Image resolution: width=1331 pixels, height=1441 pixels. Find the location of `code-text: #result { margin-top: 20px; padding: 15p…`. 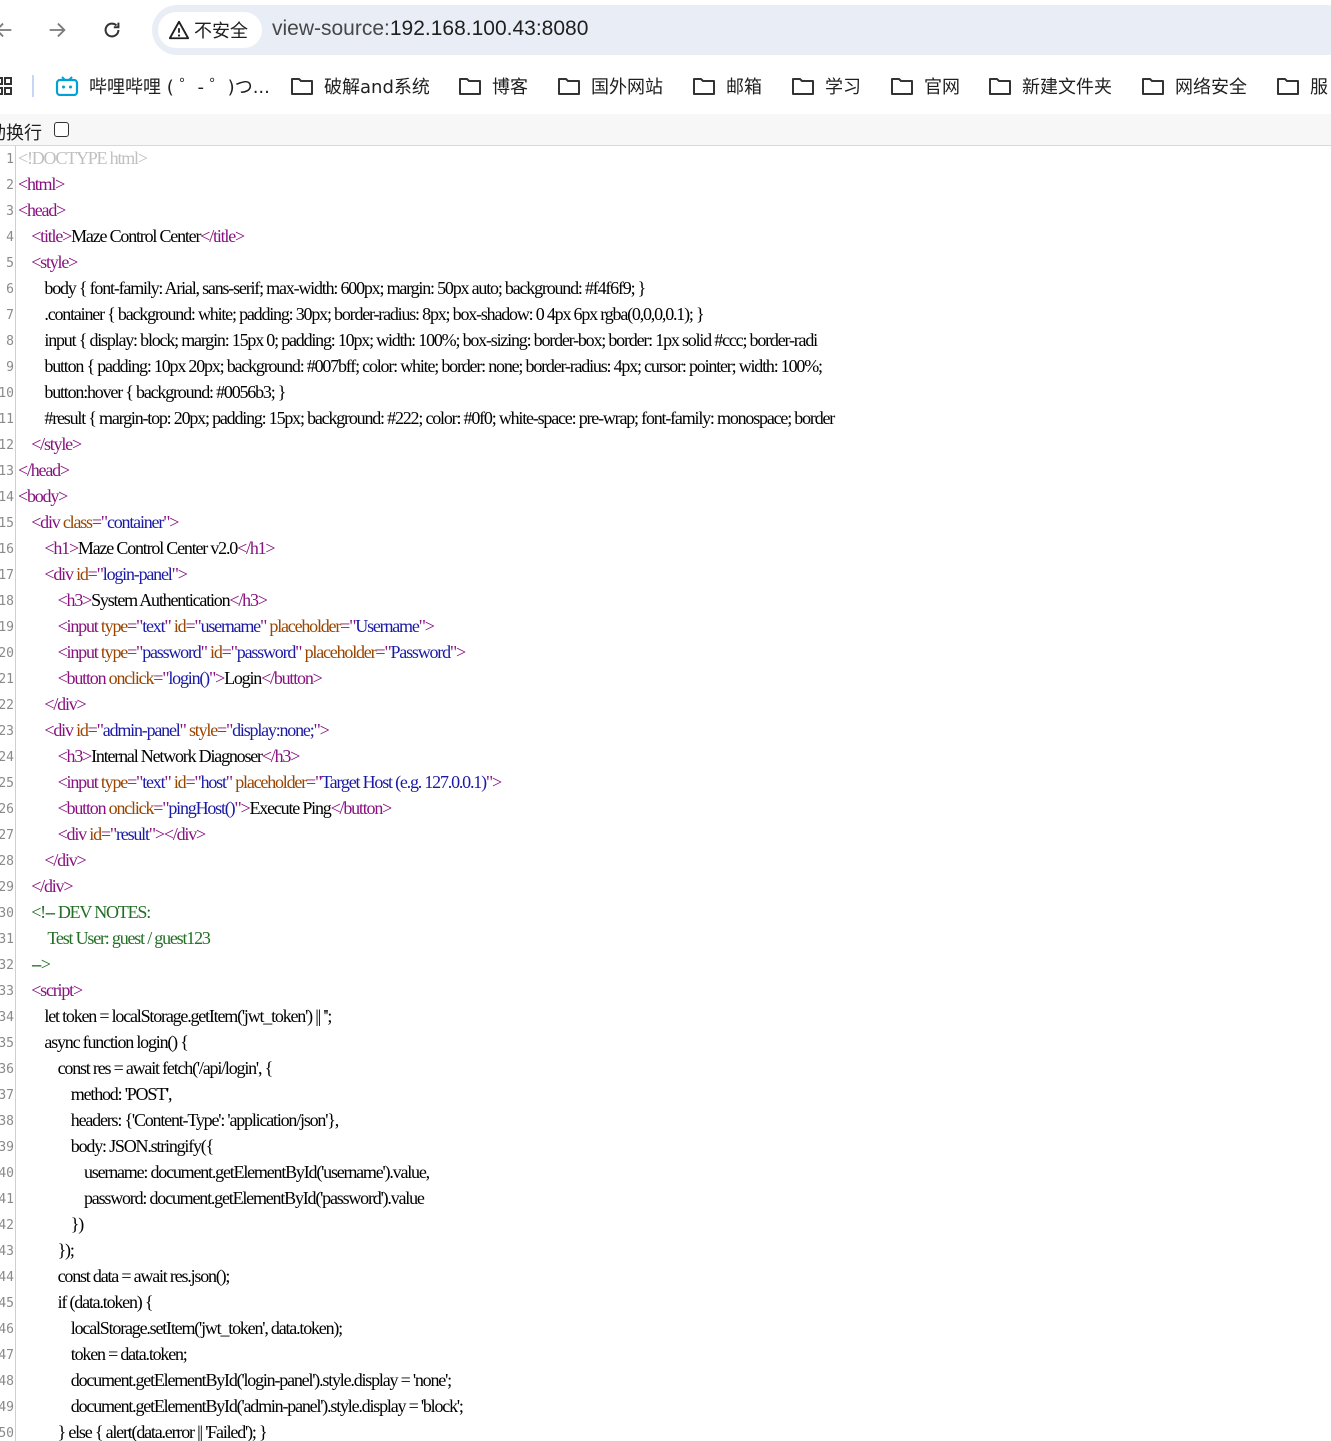

code-text: #result { margin-top: 20px; padding: 15p… is located at coordinates (426, 418).